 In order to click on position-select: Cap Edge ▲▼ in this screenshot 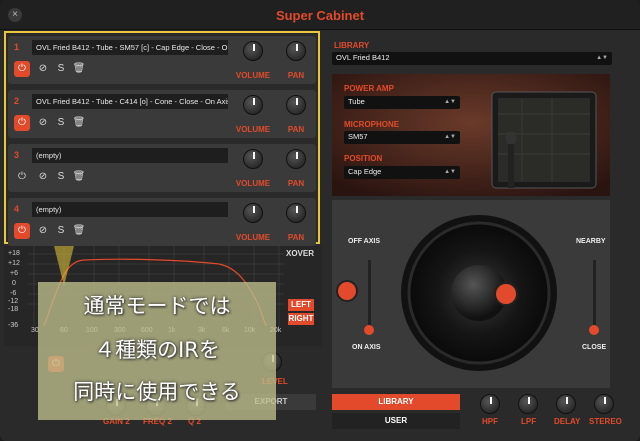, I will do `click(402, 172)`.